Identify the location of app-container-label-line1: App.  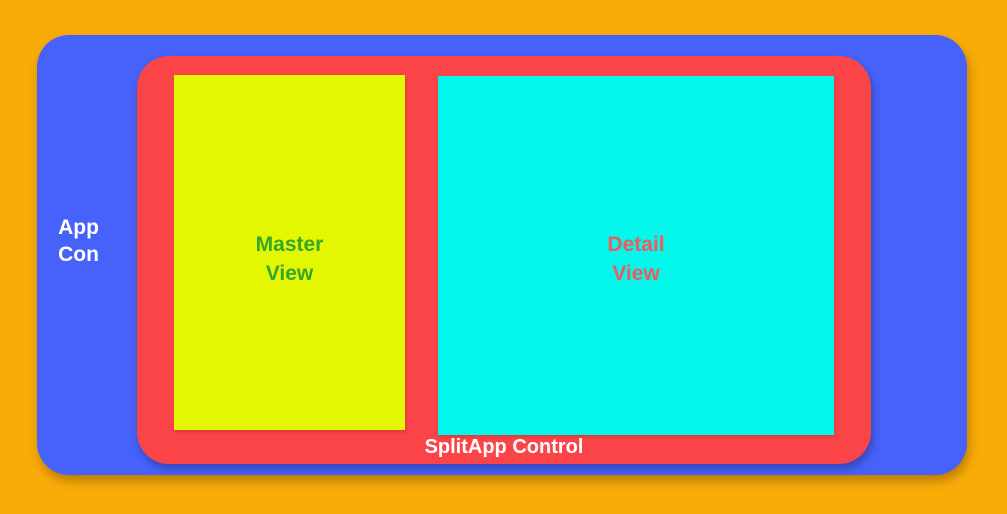
(78, 227).